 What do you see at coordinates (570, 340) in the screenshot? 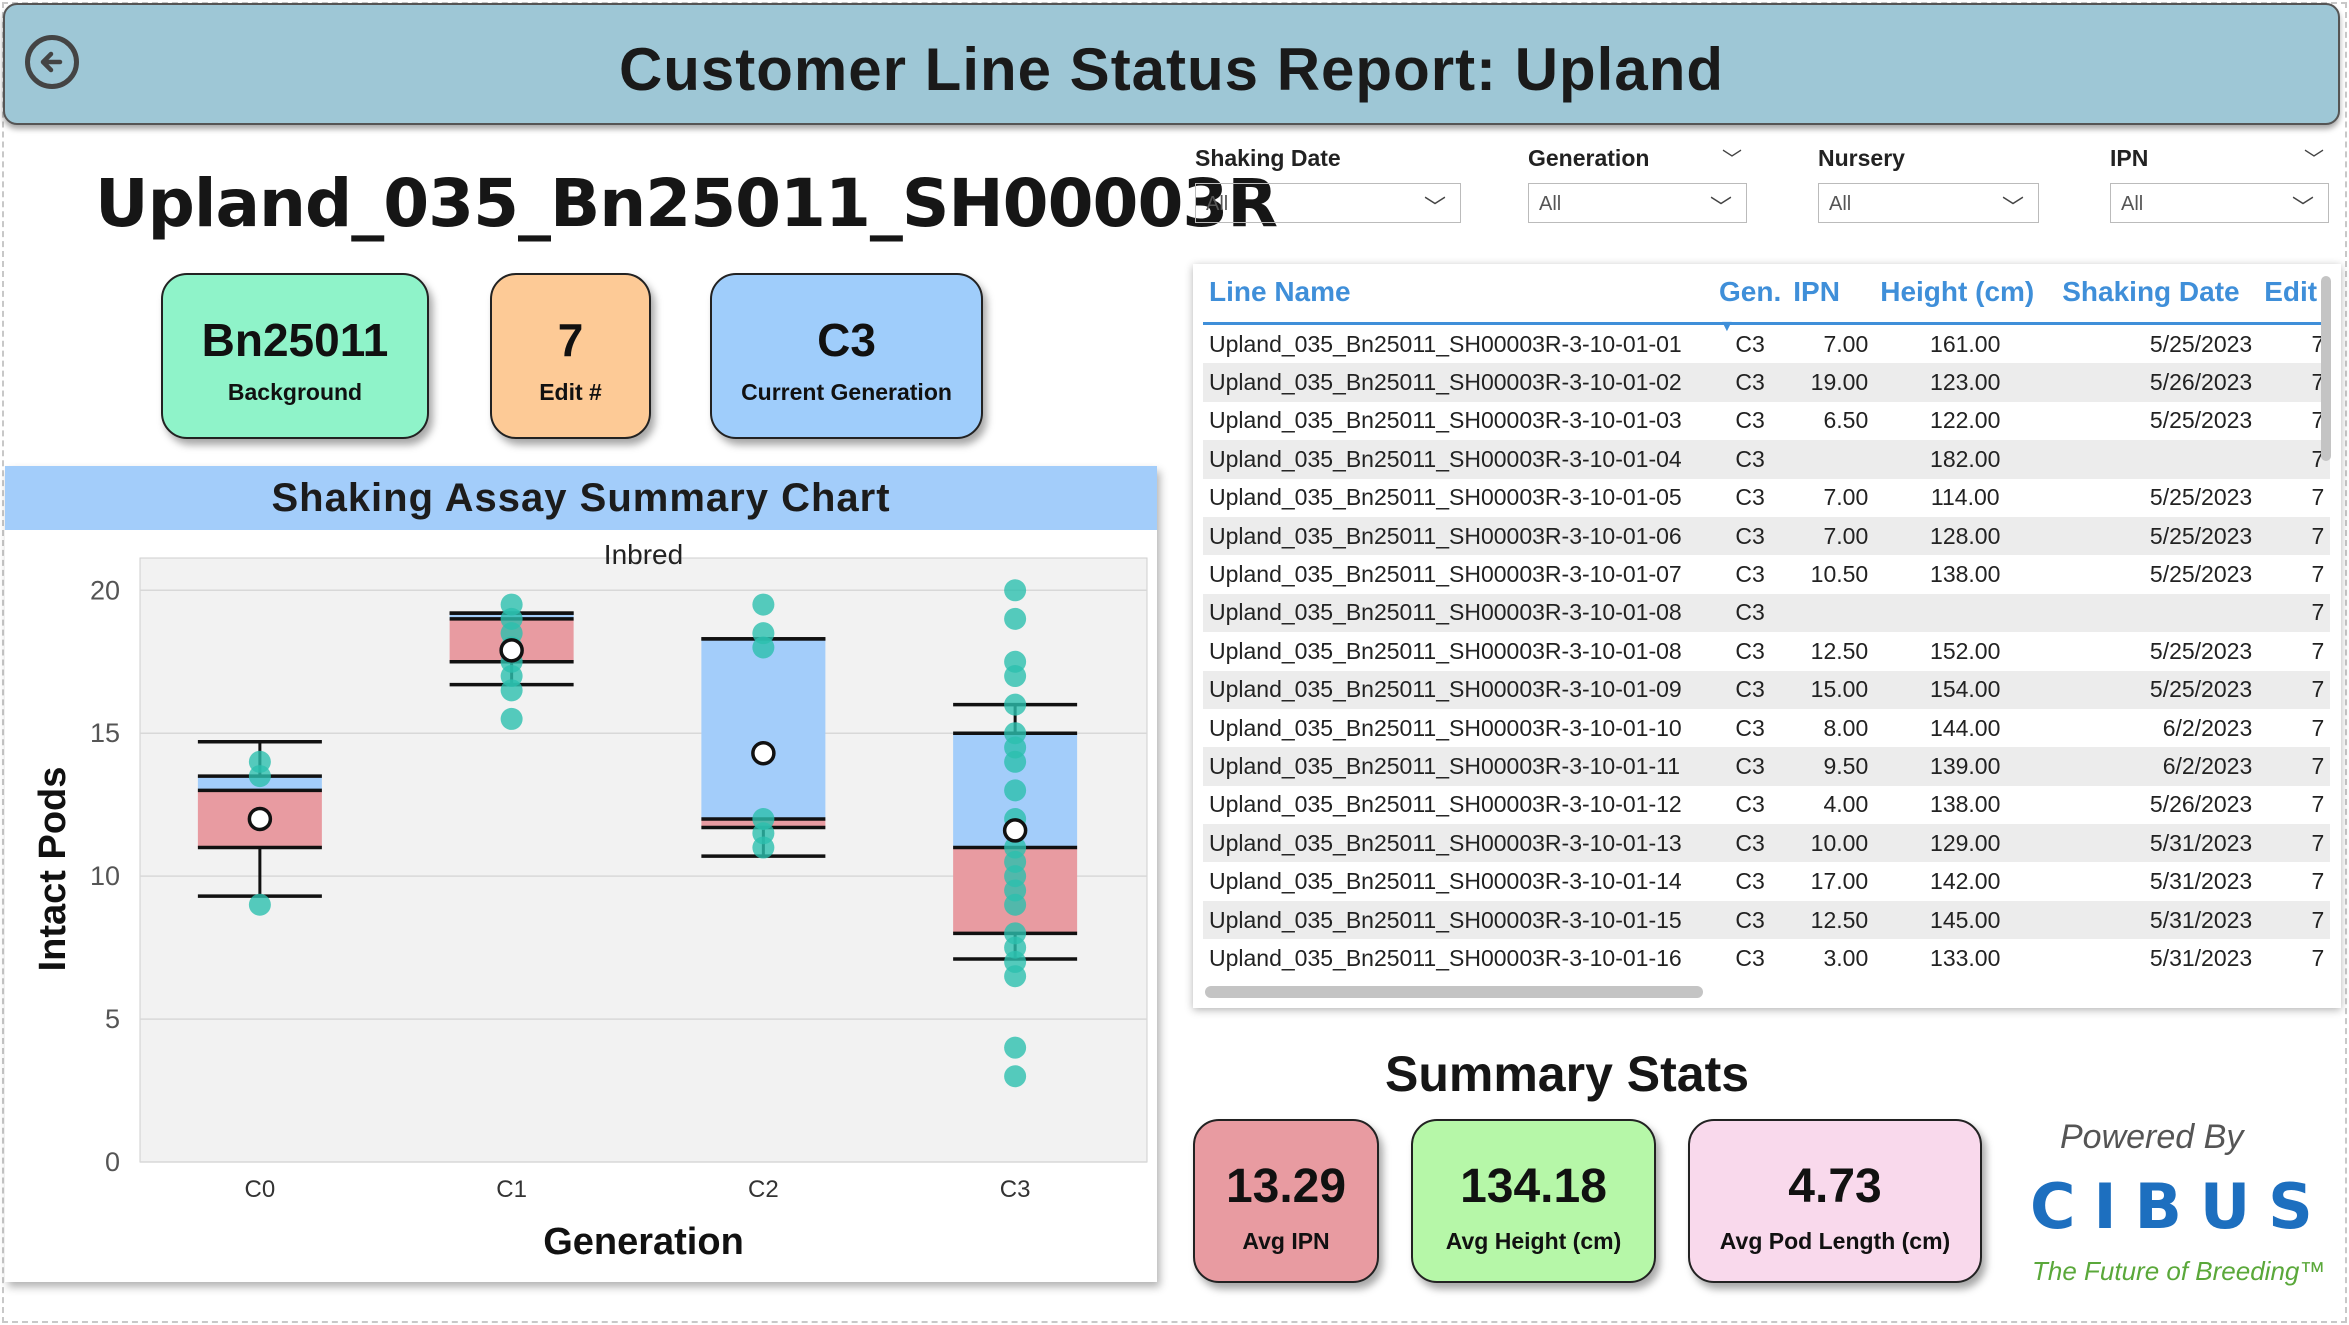
I see `edit-value: 7` at bounding box center [570, 340].